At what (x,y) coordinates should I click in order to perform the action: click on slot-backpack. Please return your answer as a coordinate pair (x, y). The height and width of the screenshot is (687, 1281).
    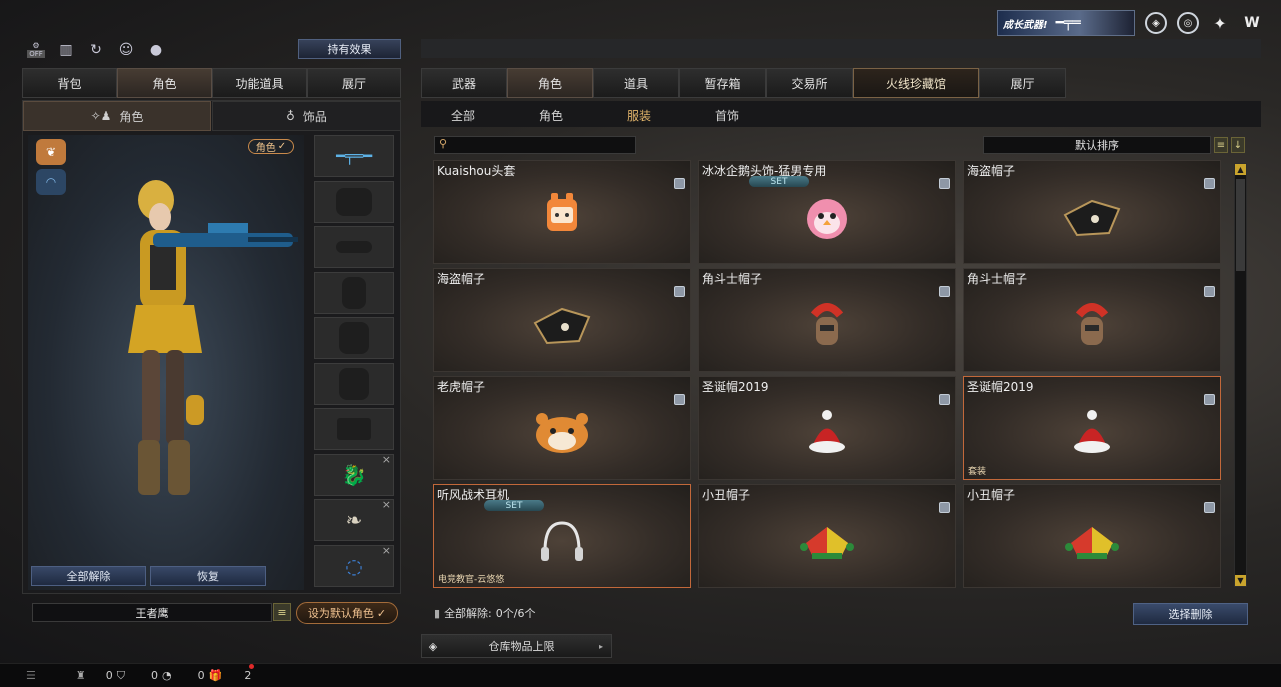
    Looking at the image, I should click on (354, 292).